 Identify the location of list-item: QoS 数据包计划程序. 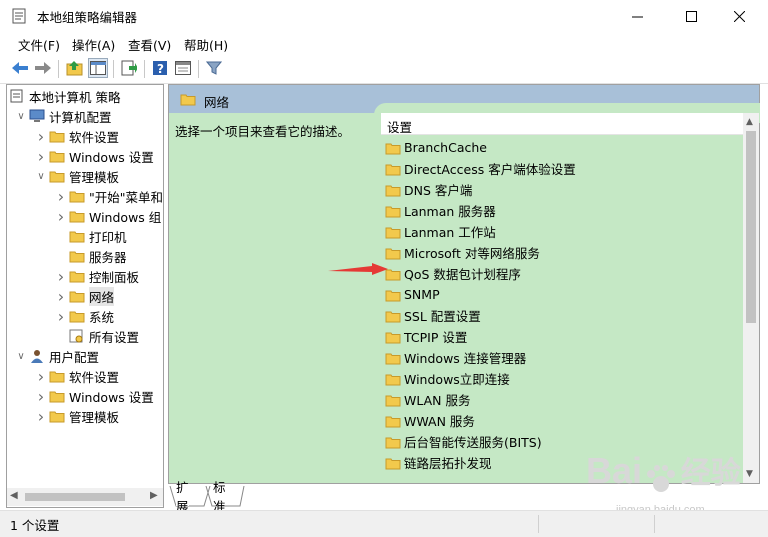
(453, 273).